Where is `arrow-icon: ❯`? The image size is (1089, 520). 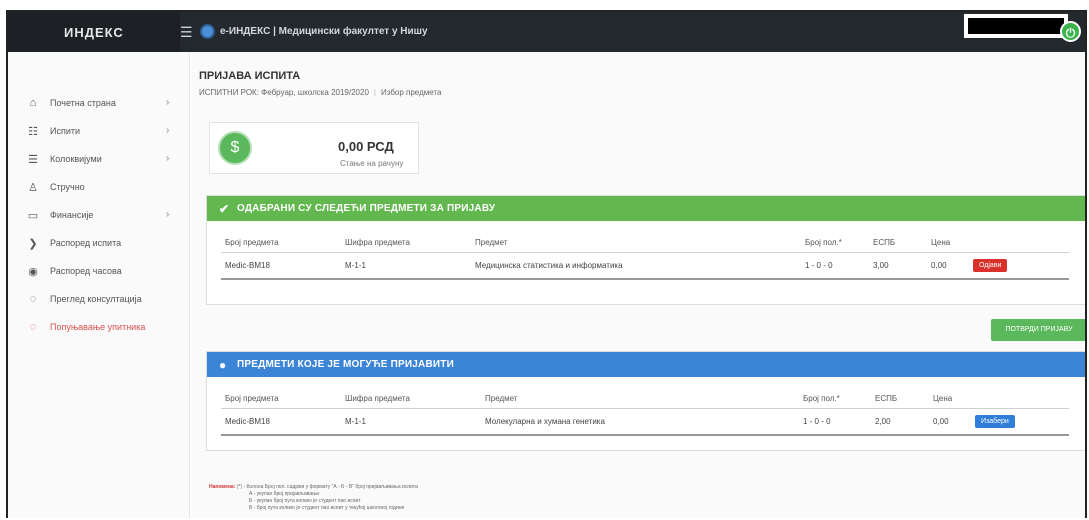
arrow-icon: ❯ is located at coordinates (33, 244).